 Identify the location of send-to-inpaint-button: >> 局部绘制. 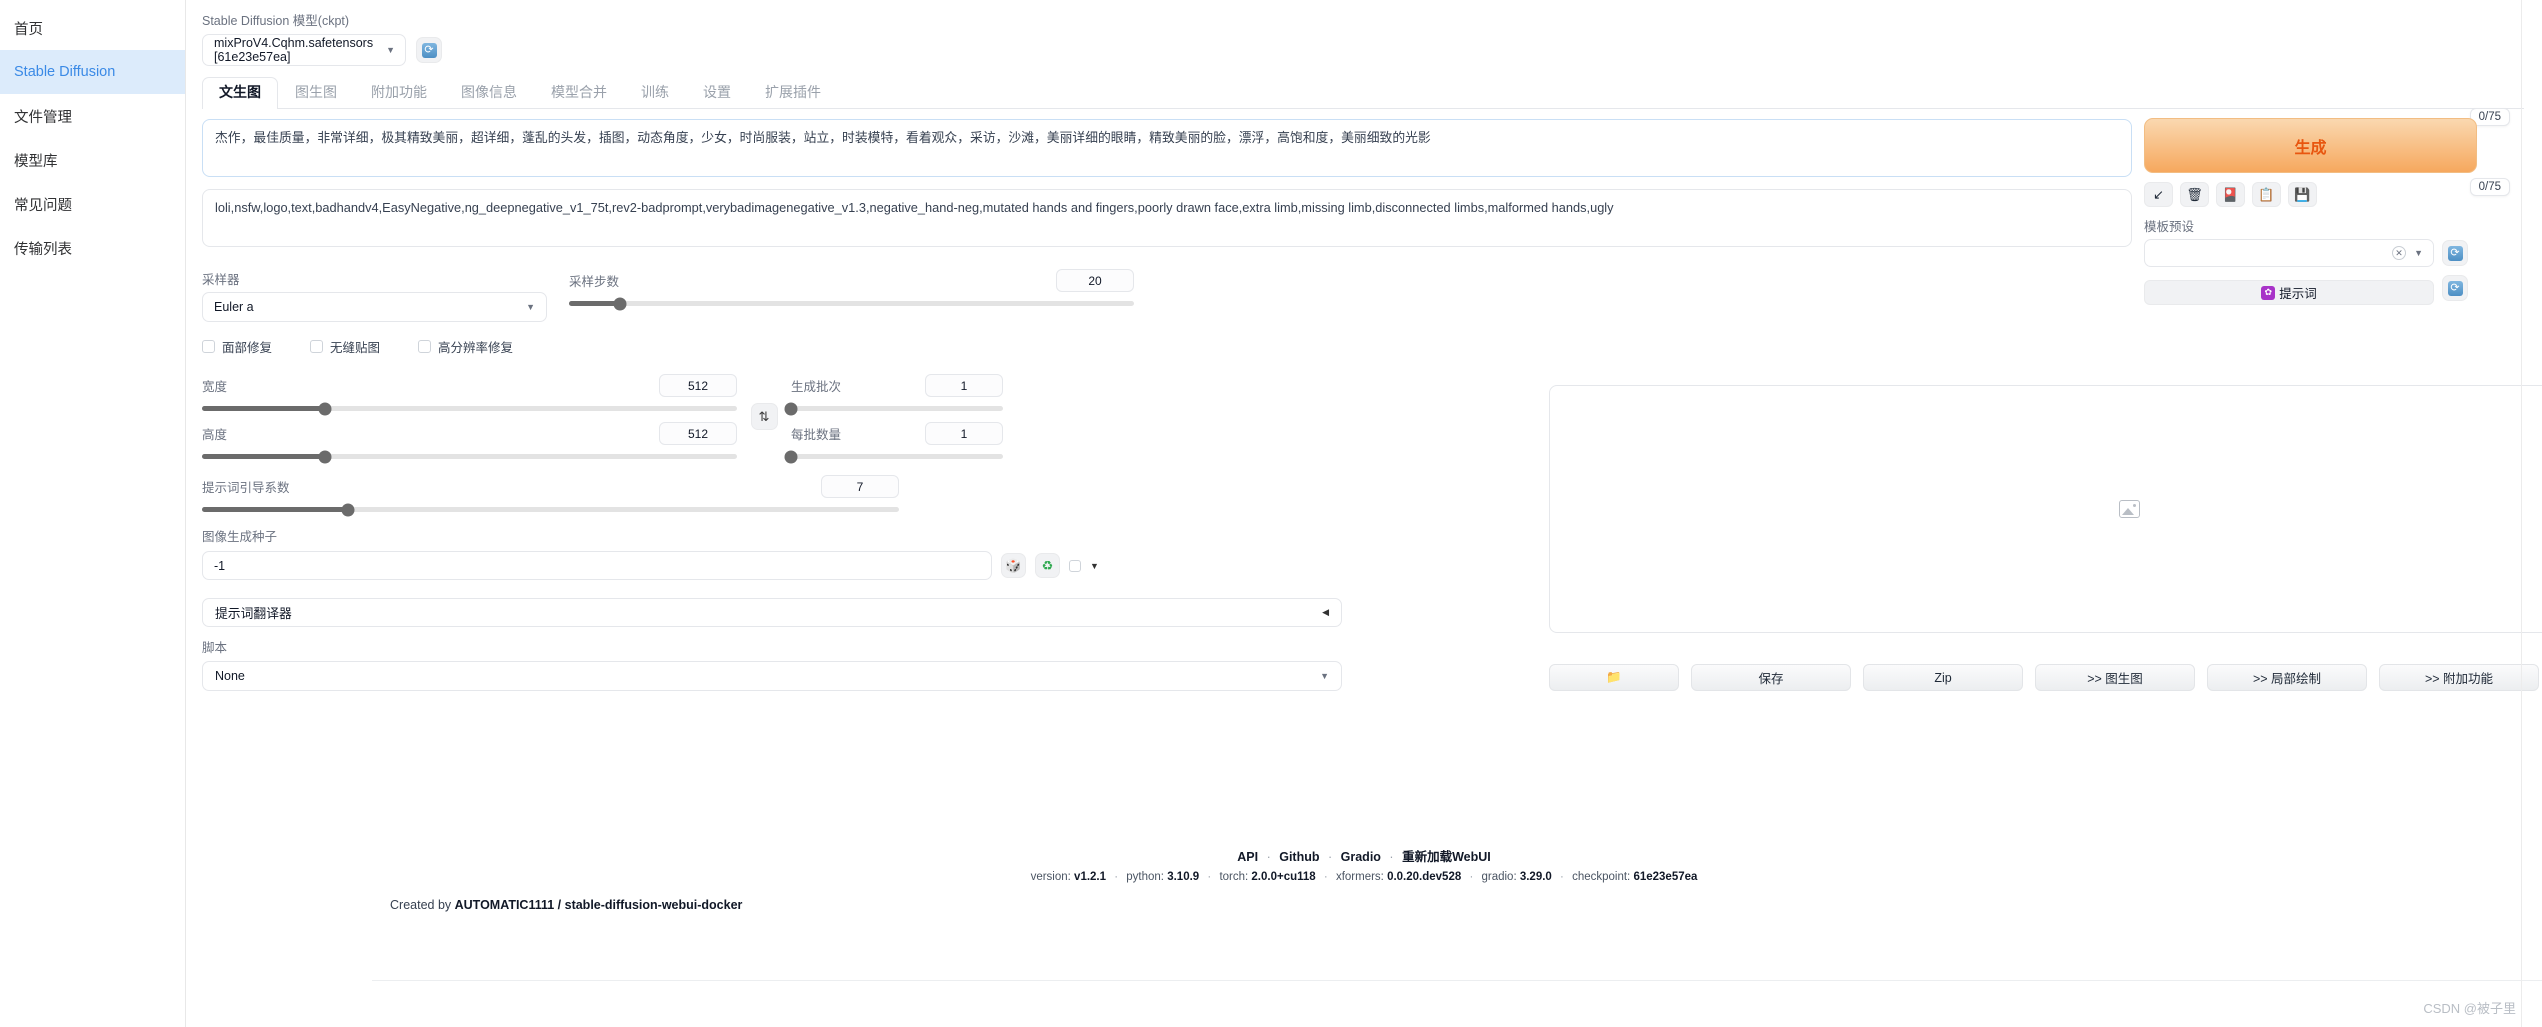
(2287, 677).